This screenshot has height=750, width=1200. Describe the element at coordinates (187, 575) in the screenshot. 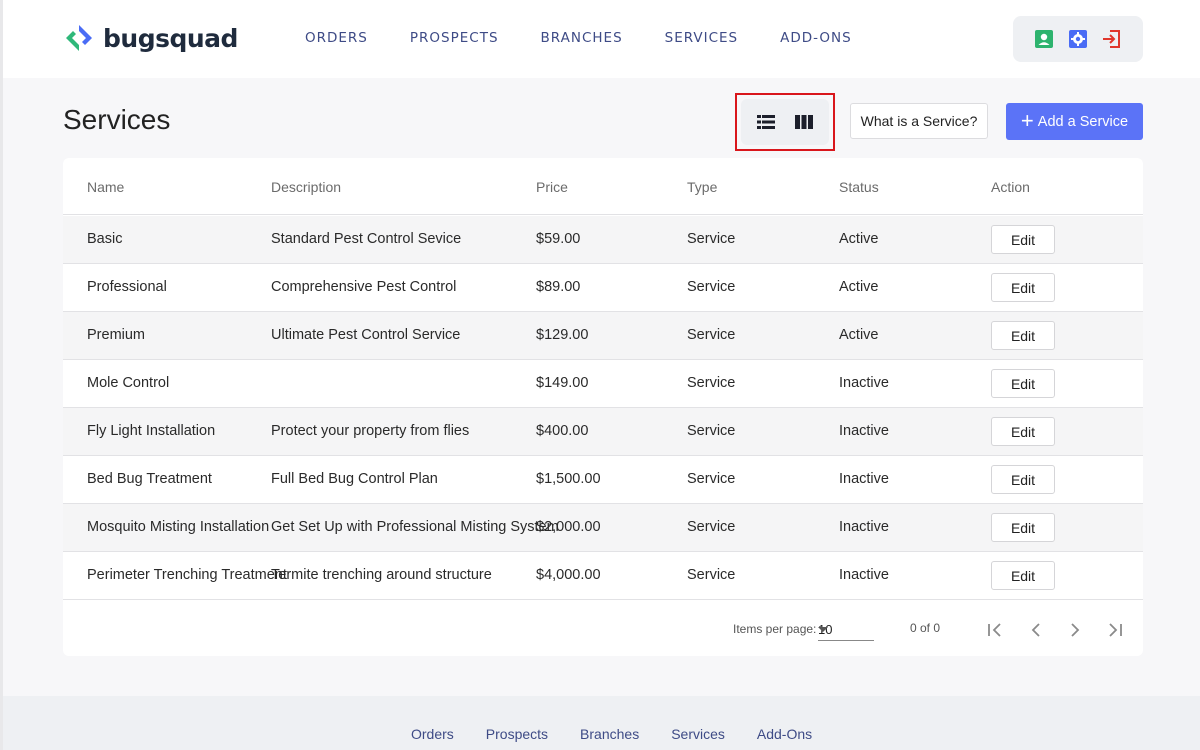

I see `cell-name: Perimeter Trenching Treatment` at that location.